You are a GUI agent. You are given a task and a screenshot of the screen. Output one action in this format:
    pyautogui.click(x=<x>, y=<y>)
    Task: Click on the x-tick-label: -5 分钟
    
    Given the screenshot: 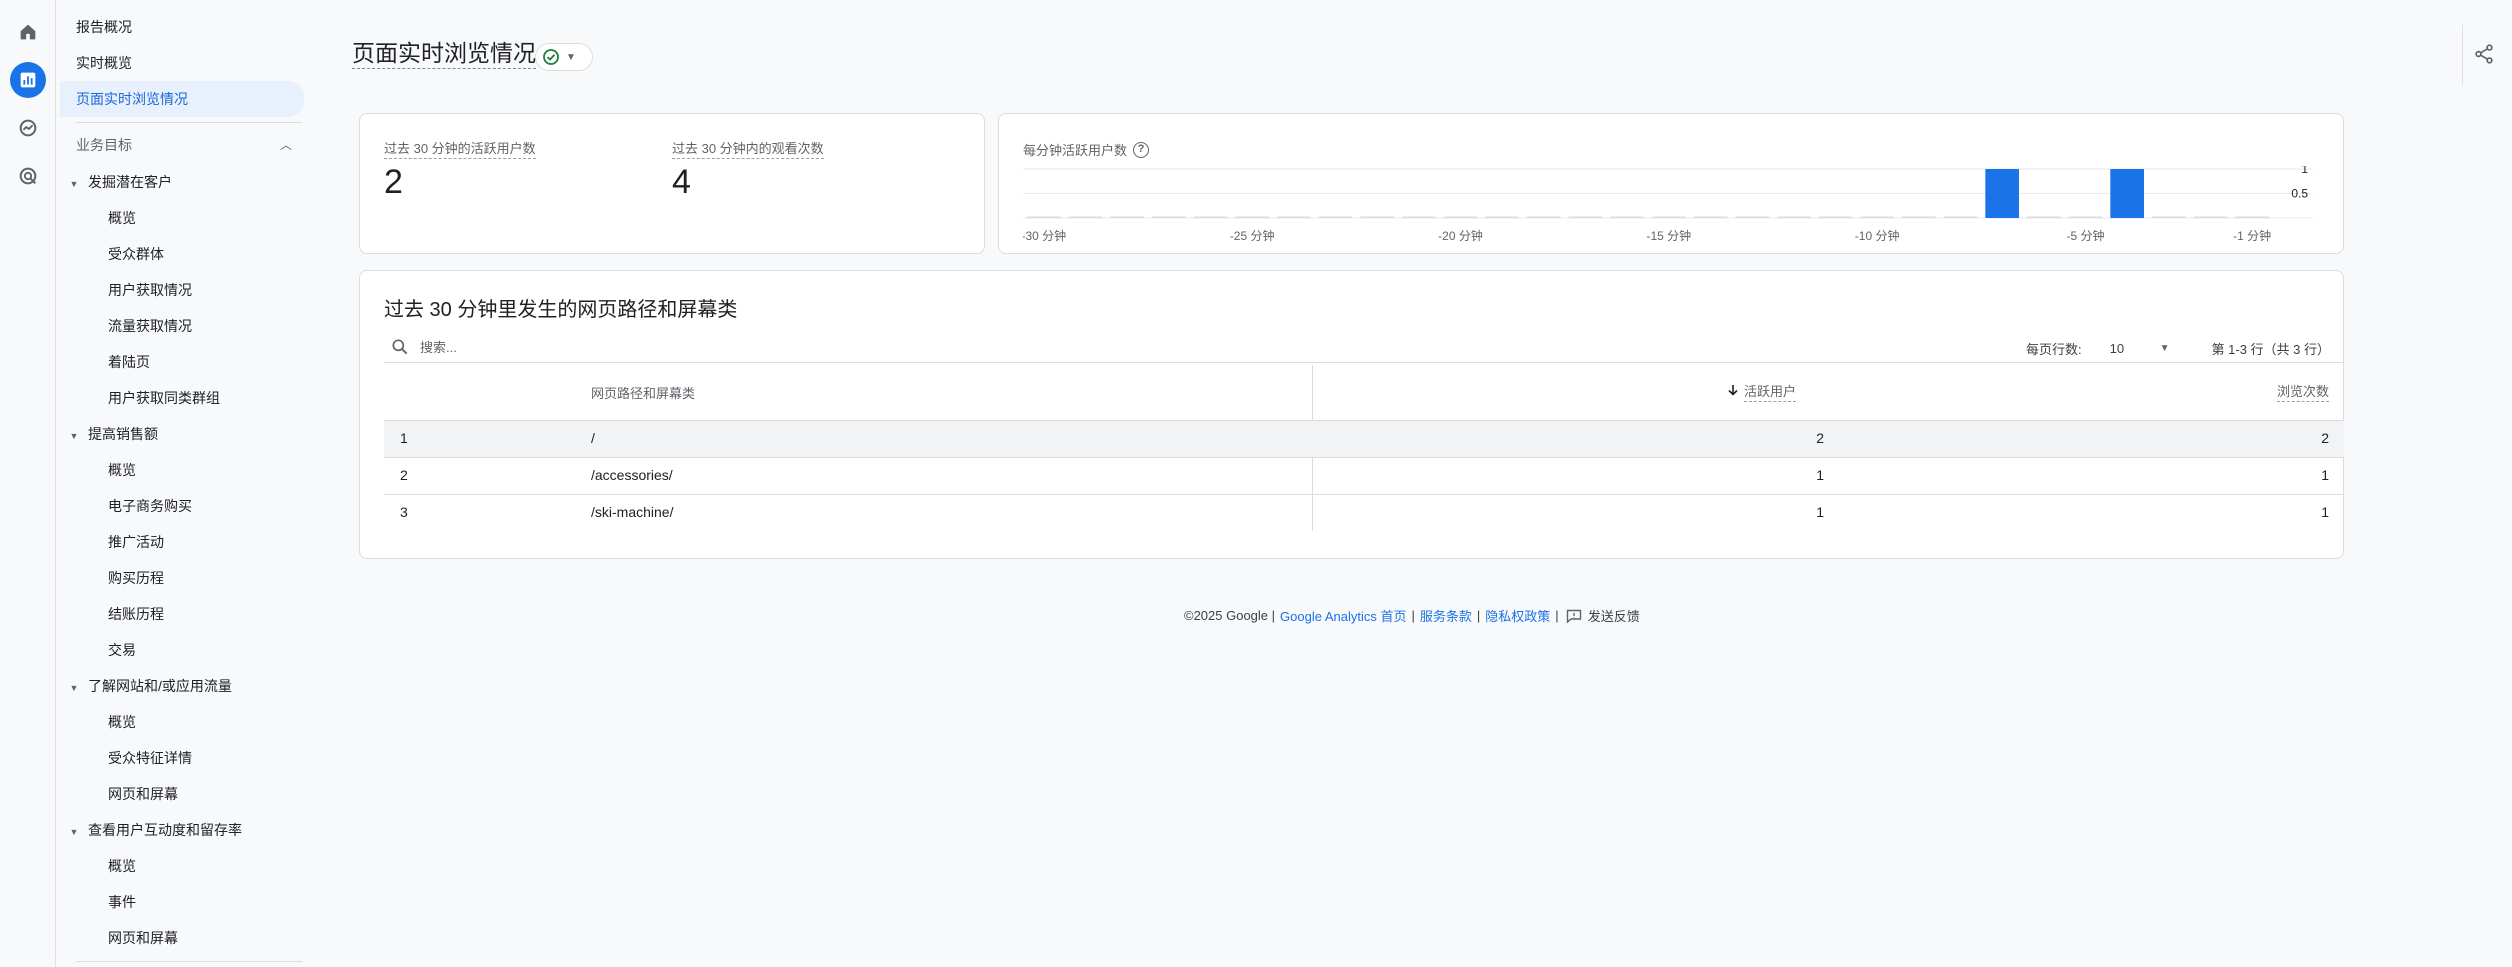 What is the action you would take?
    pyautogui.click(x=2085, y=235)
    